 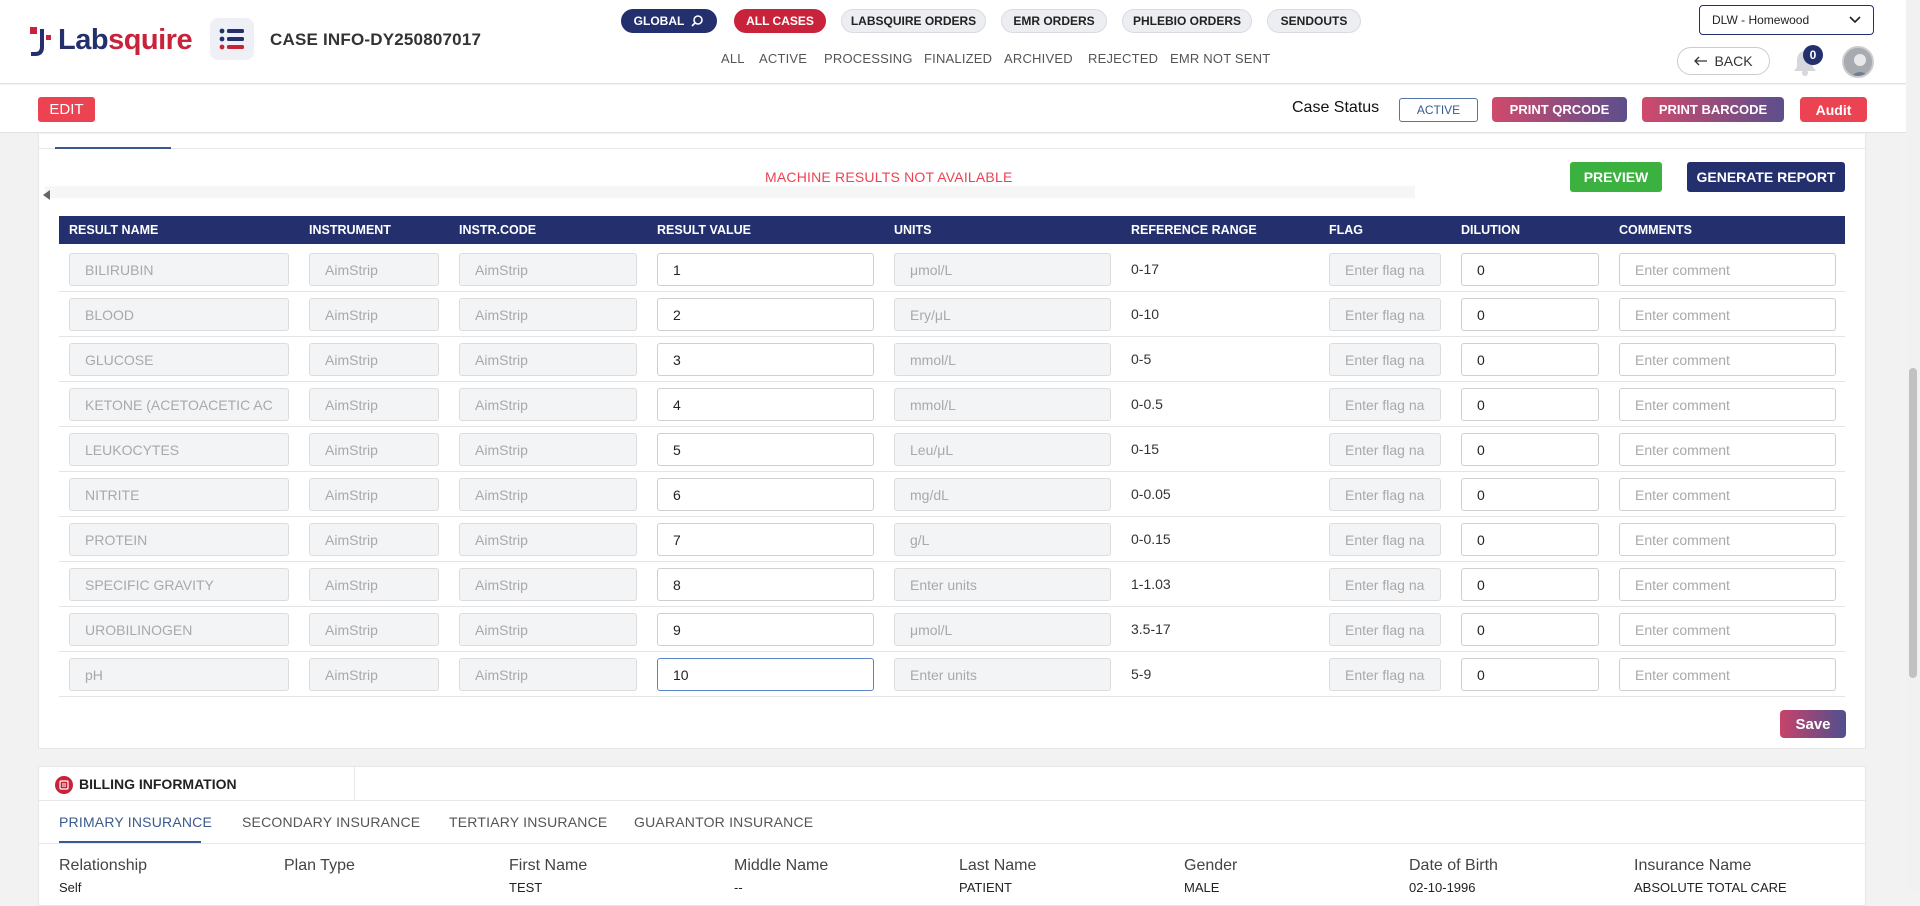 I want to click on subnav-all: ALL, so click(x=733, y=58).